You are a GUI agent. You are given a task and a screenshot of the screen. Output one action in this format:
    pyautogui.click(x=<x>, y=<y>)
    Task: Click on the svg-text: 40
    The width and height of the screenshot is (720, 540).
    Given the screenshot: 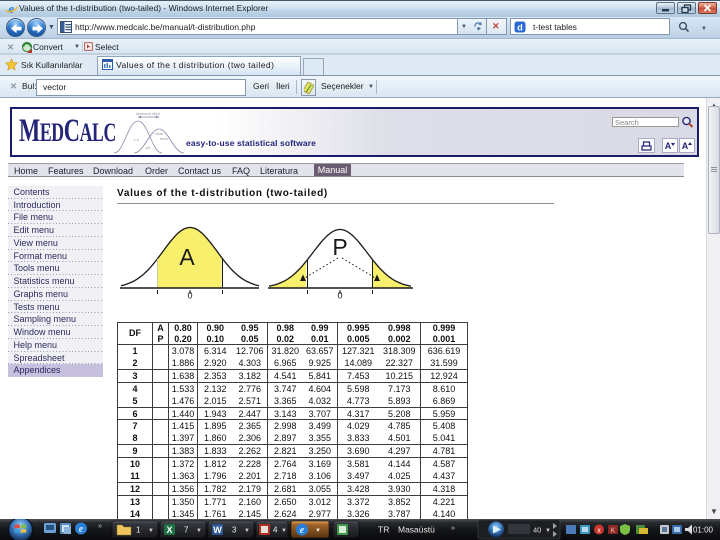 What is the action you would take?
    pyautogui.click(x=537, y=530)
    